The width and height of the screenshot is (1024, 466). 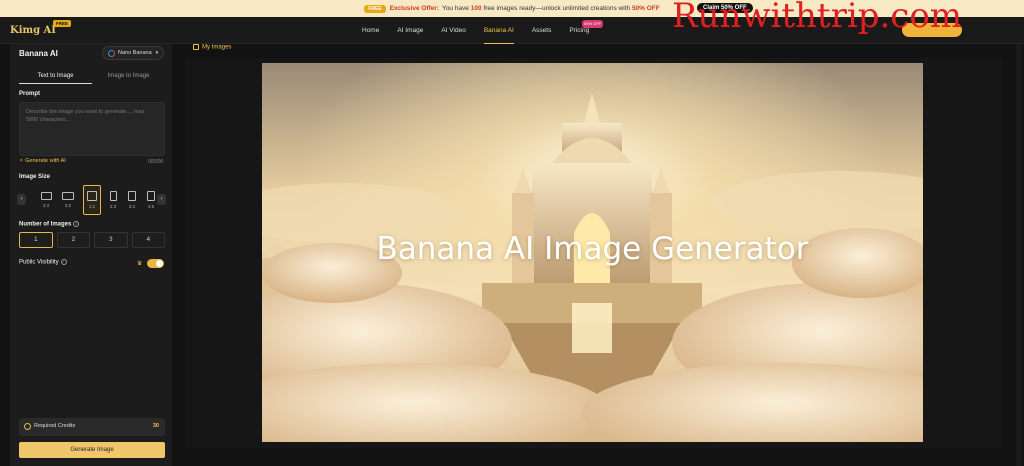 What do you see at coordinates (159, 263) in the screenshot?
I see `toggle-knob` at bounding box center [159, 263].